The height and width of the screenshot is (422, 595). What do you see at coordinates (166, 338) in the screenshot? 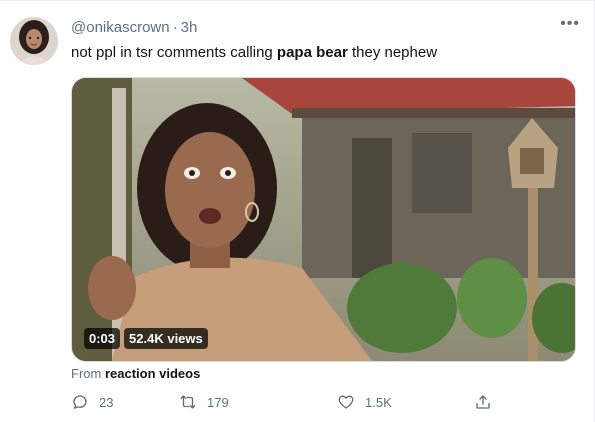
I see `video-views: 52.4K views` at bounding box center [166, 338].